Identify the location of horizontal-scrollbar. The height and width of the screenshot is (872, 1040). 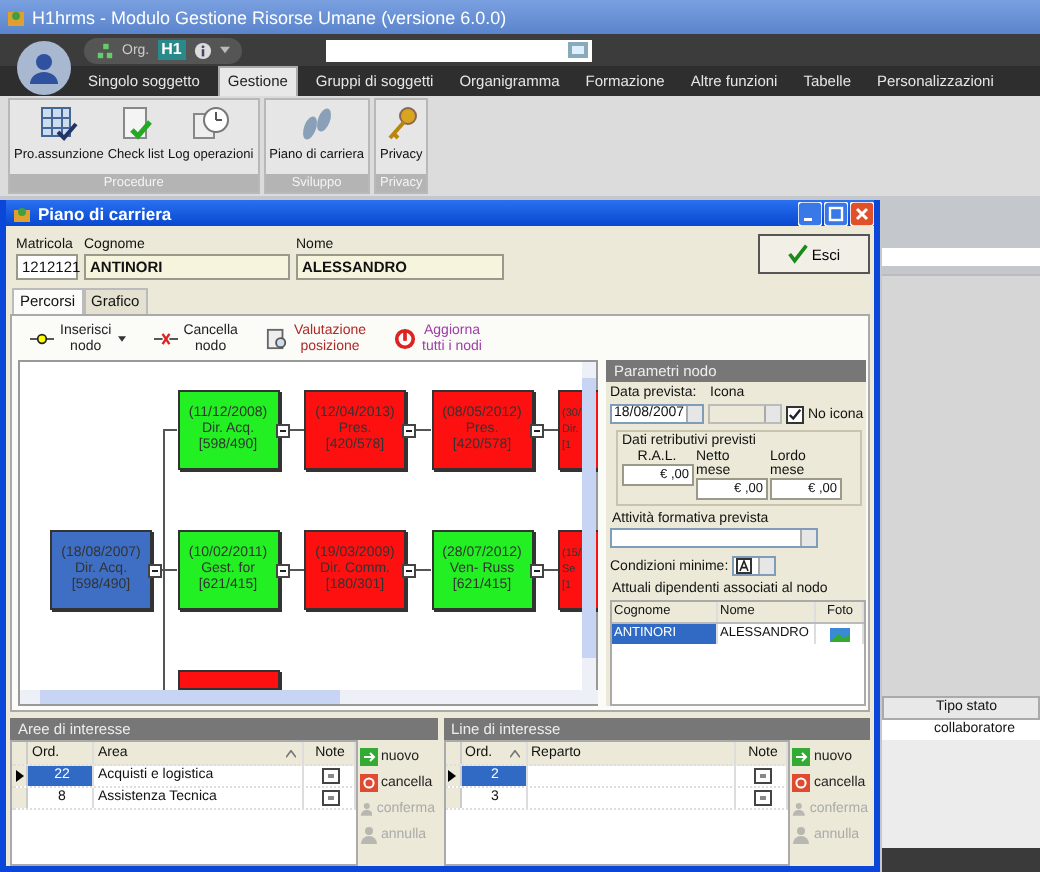
(309, 697).